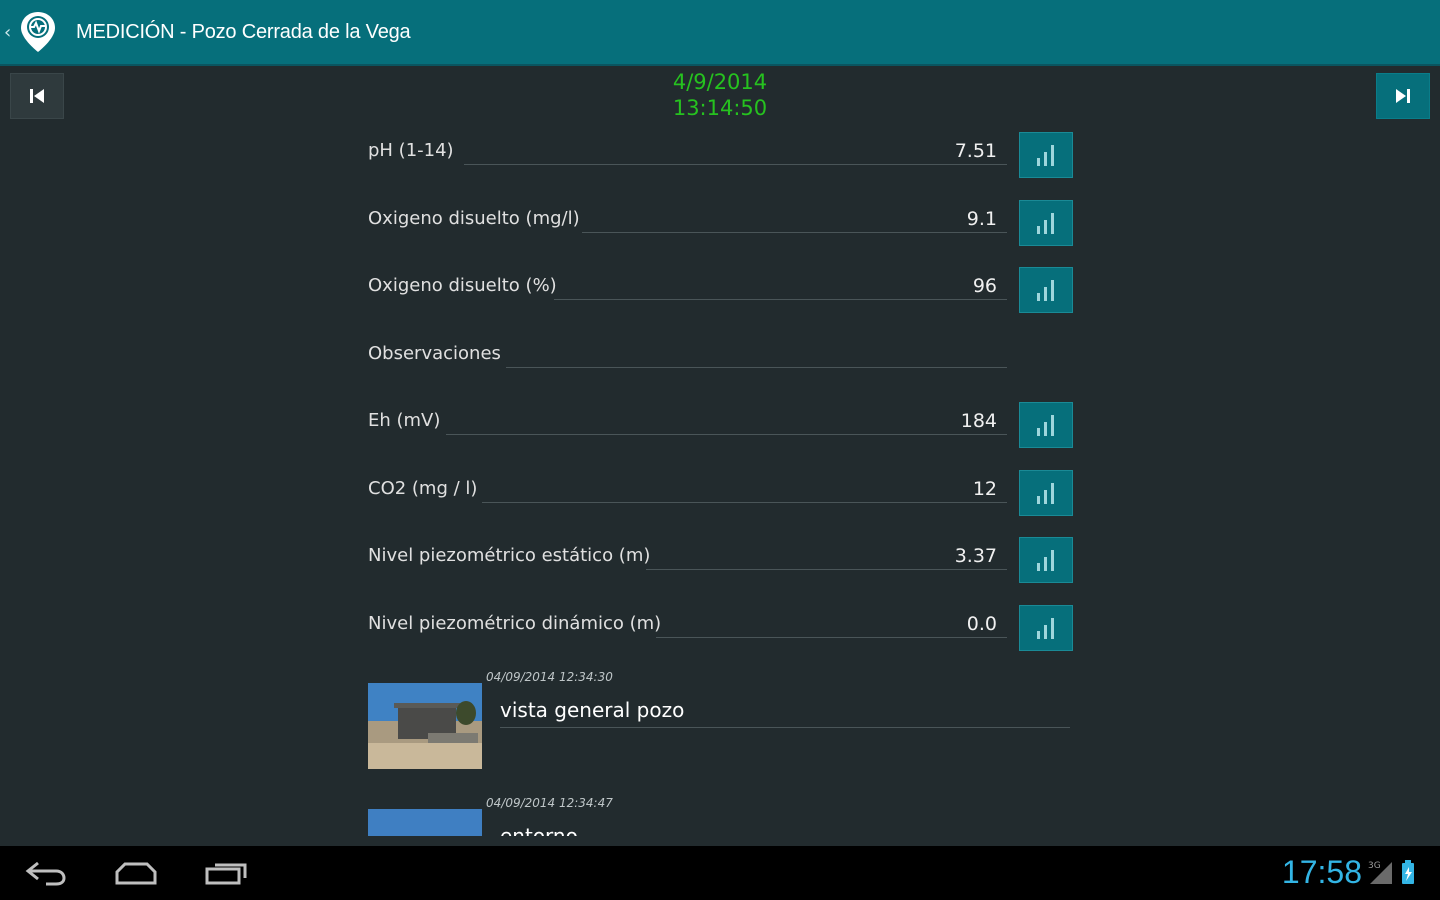  I want to click on network-type-label: 3G, so click(1374, 866).